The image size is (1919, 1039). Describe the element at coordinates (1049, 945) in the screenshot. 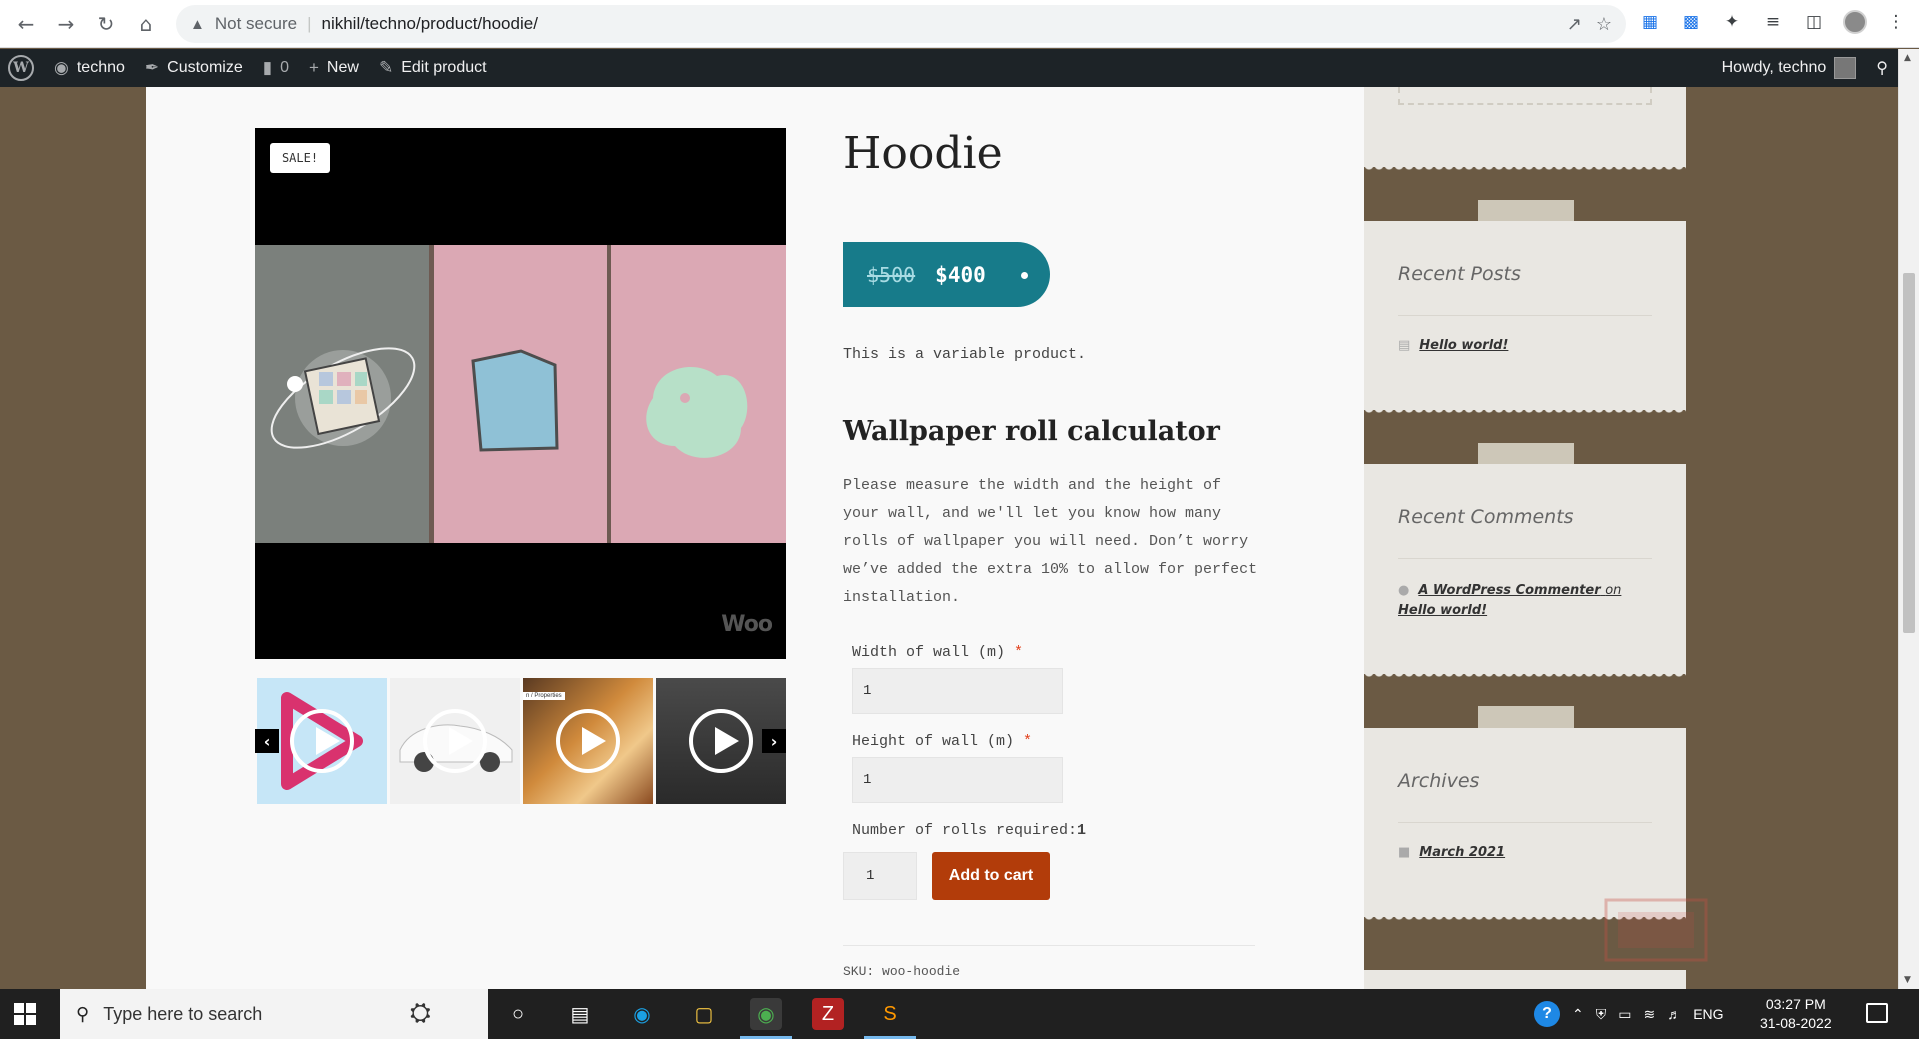

I see `meta-divider` at that location.